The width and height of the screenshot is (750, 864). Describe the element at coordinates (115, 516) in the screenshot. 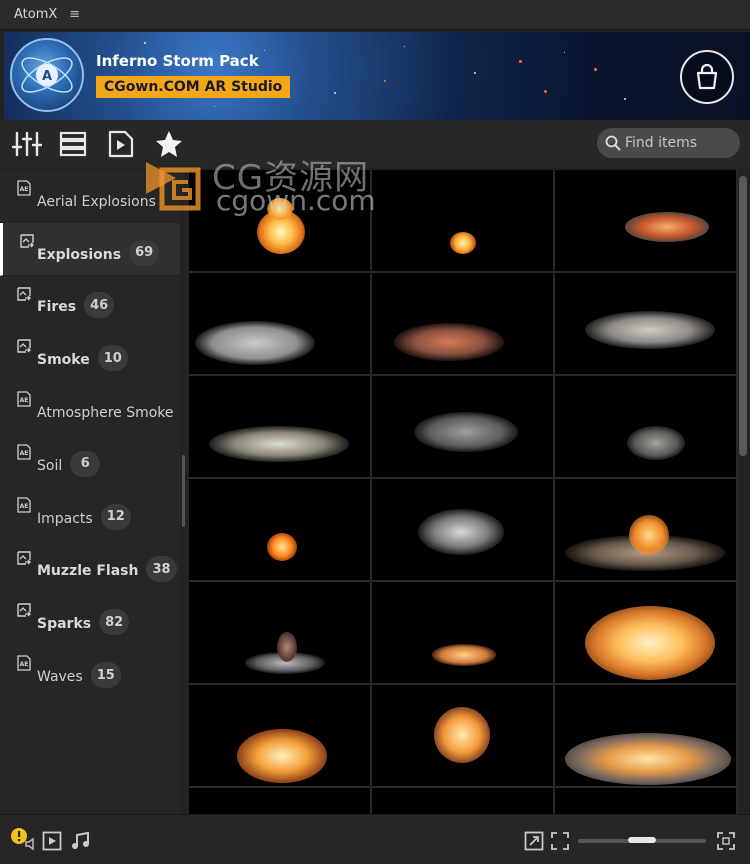

I see `category-count-badge: 12` at that location.